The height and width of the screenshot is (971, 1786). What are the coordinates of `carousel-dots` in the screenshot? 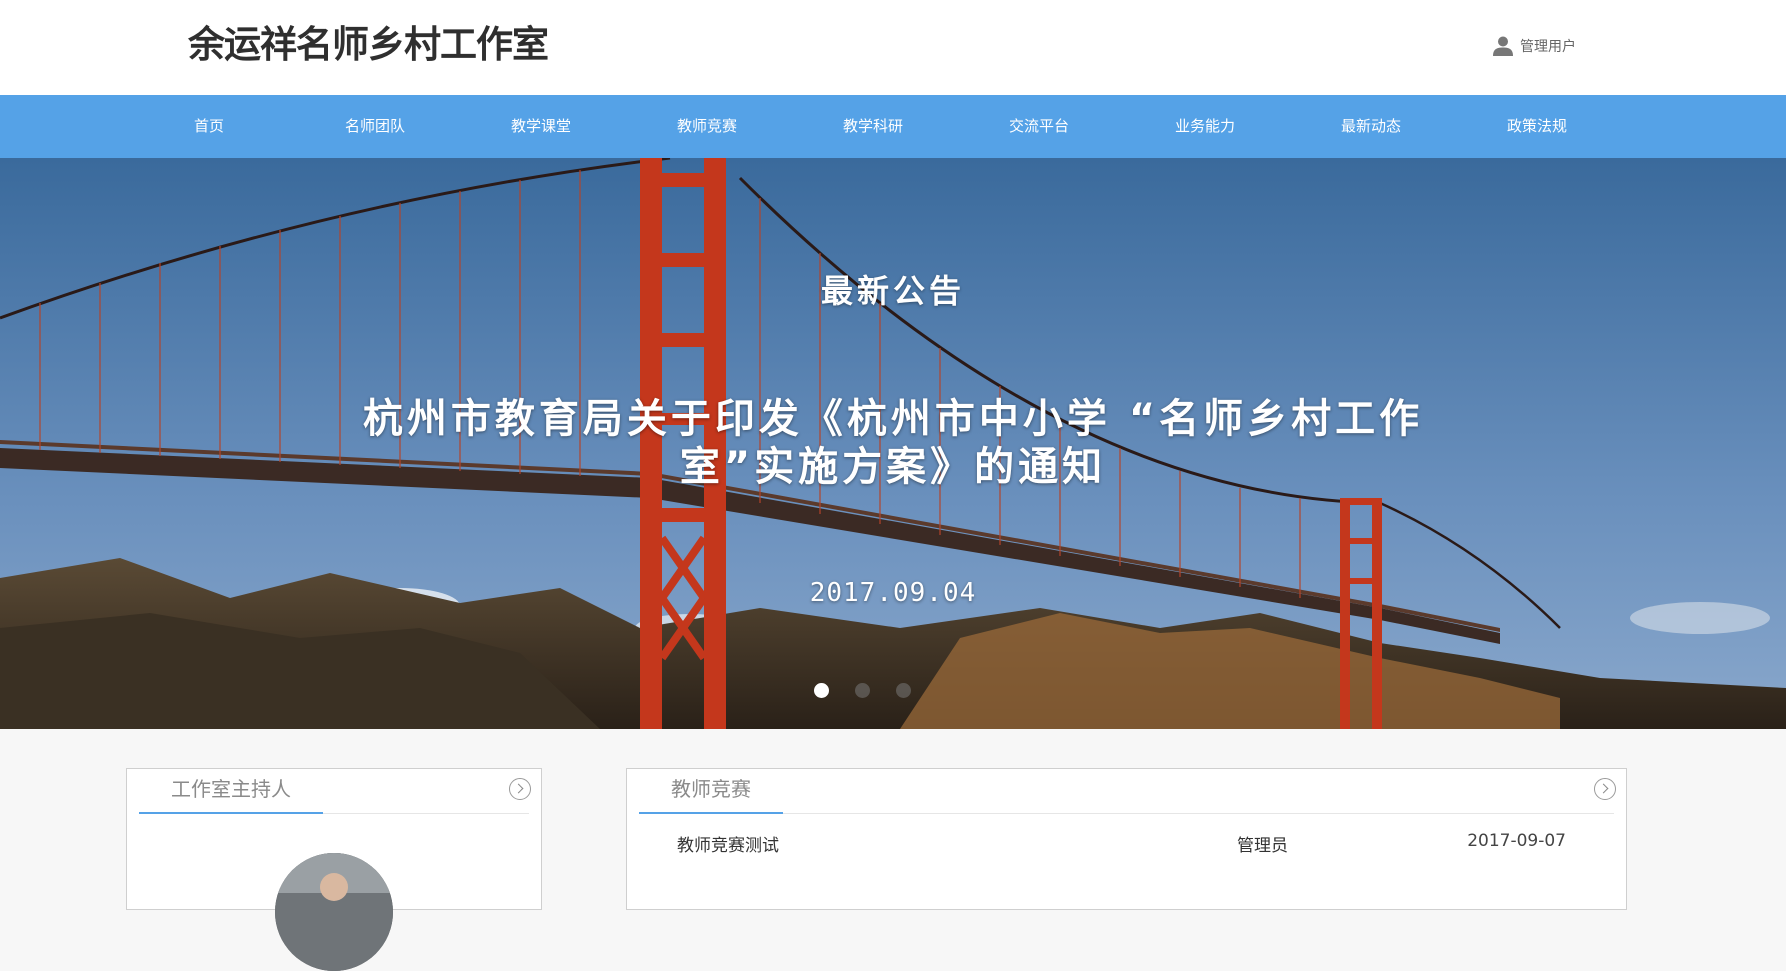 It's located at (862, 690).